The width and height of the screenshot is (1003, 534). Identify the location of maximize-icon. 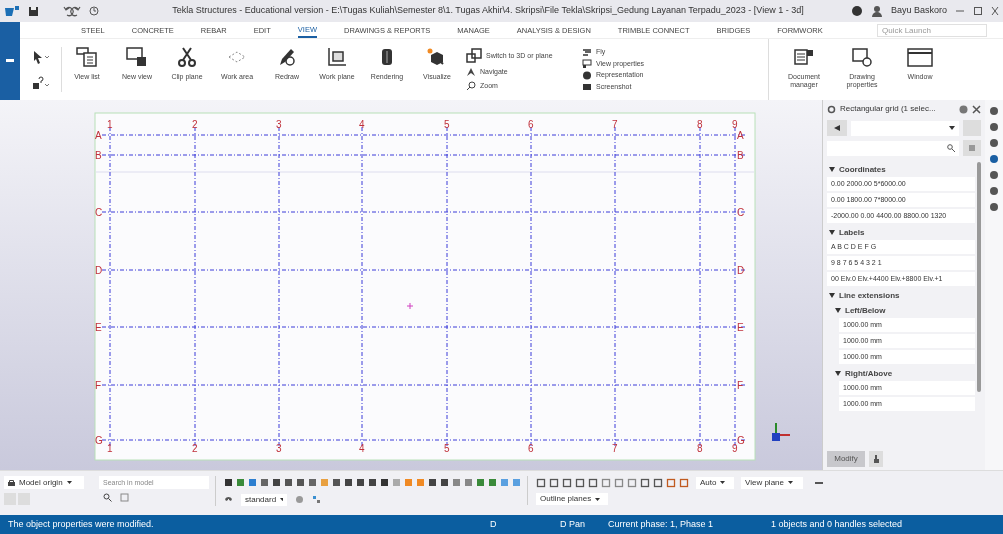
(978, 11).